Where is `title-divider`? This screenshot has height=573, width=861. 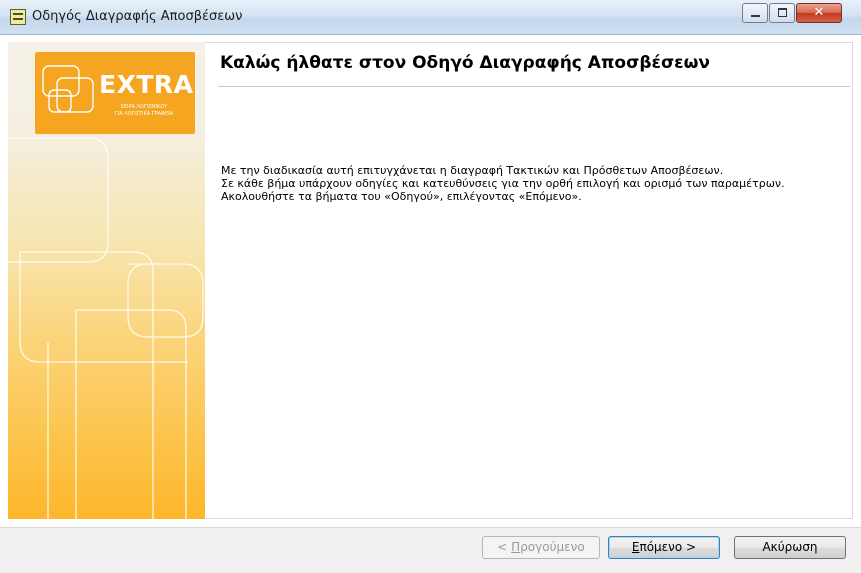
title-divider is located at coordinates (534, 86).